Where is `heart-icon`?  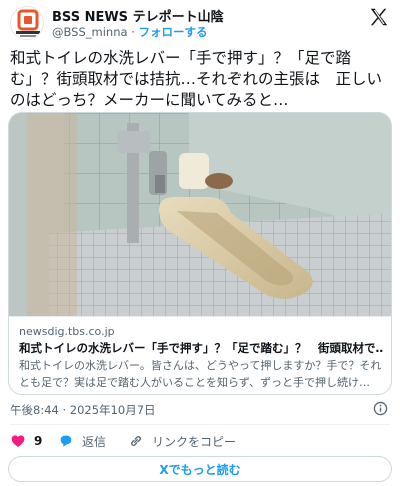 heart-icon is located at coordinates (18, 441).